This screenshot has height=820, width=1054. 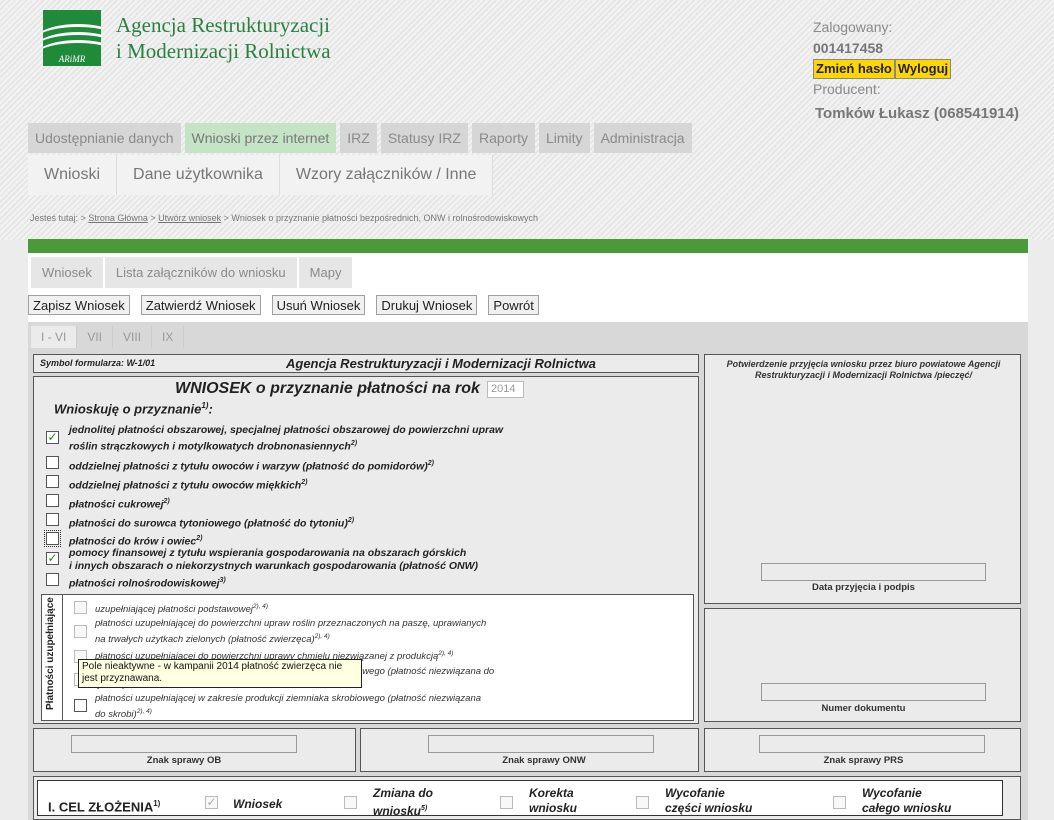 I want to click on document-number-label: Numer dokumentu, so click(x=863, y=708).